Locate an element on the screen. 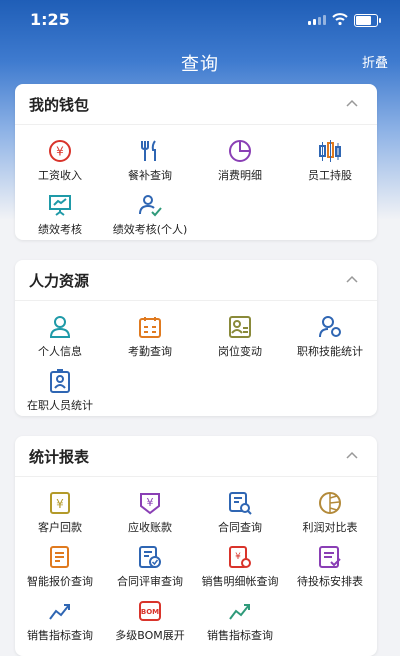 The width and height of the screenshot is (400, 656). svg-text: BOM is located at coordinates (150, 612).